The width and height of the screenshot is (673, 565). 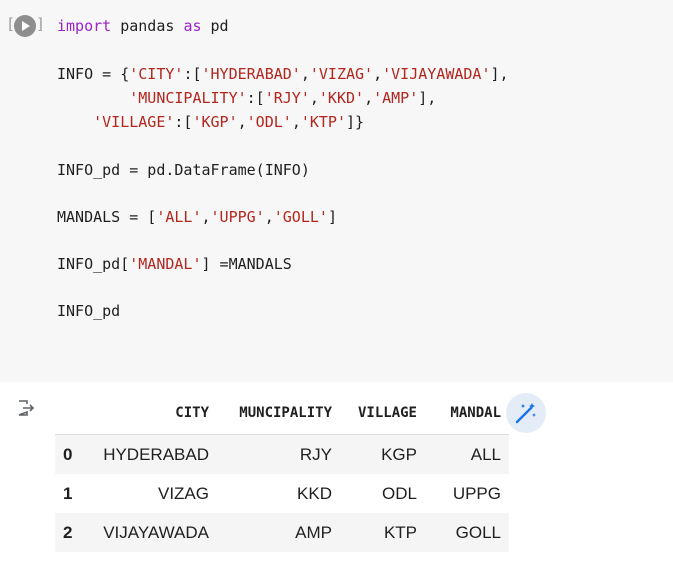 I want to click on code-string: 'AMP', so click(x=396, y=98).